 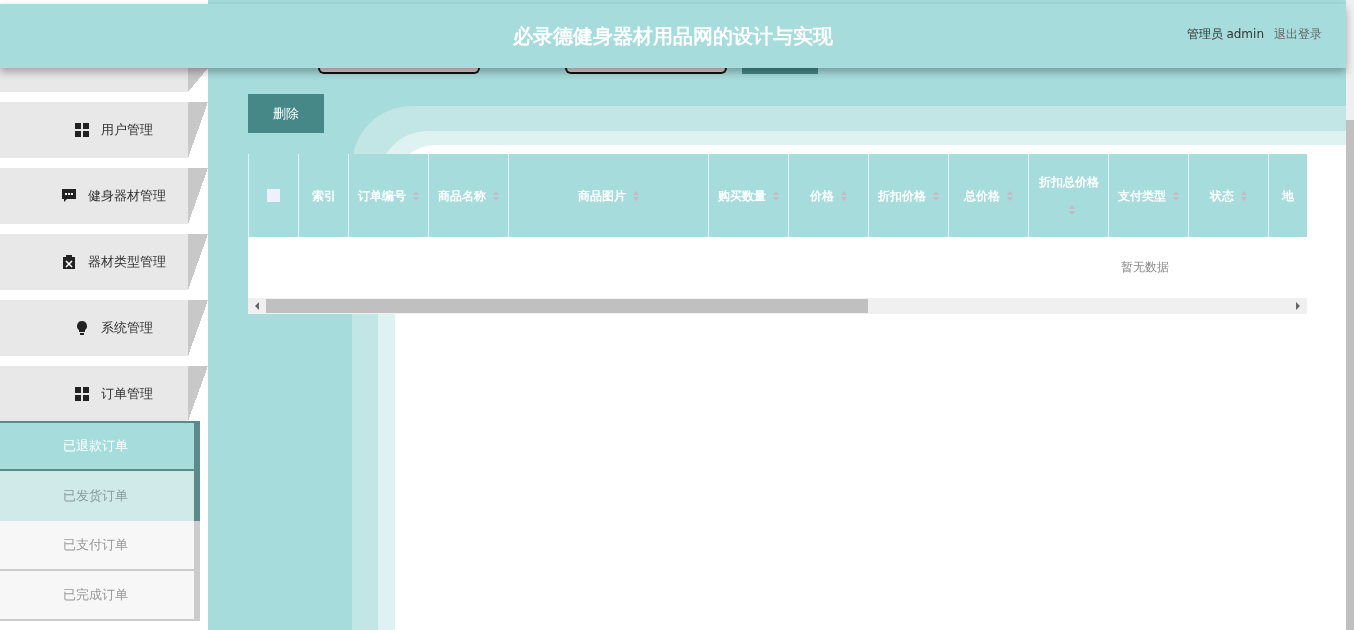 What do you see at coordinates (1298, 306) in the screenshot?
I see `scroll-right-icon` at bounding box center [1298, 306].